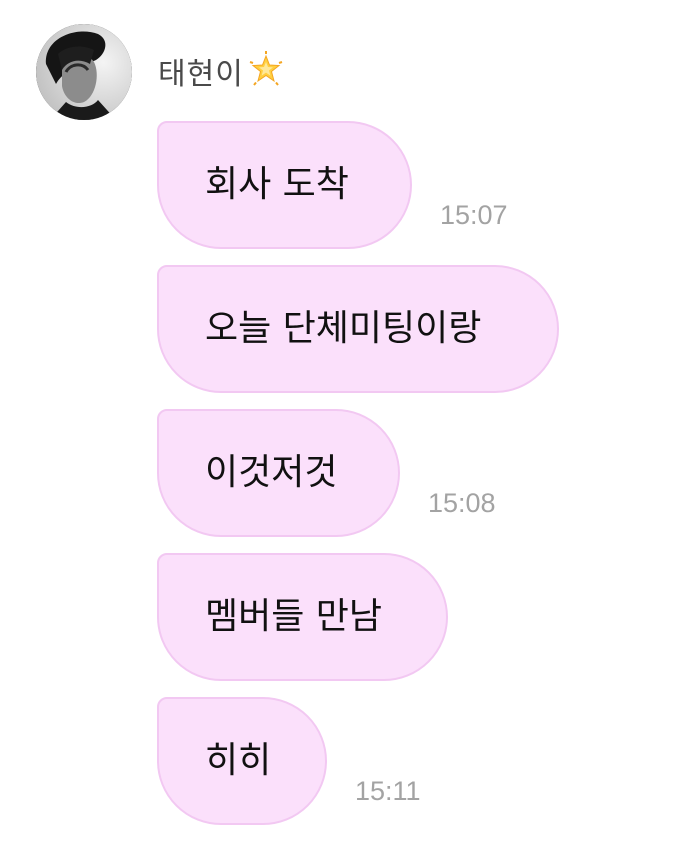 The image size is (694, 850). I want to click on message-text: 히히, so click(238, 760).